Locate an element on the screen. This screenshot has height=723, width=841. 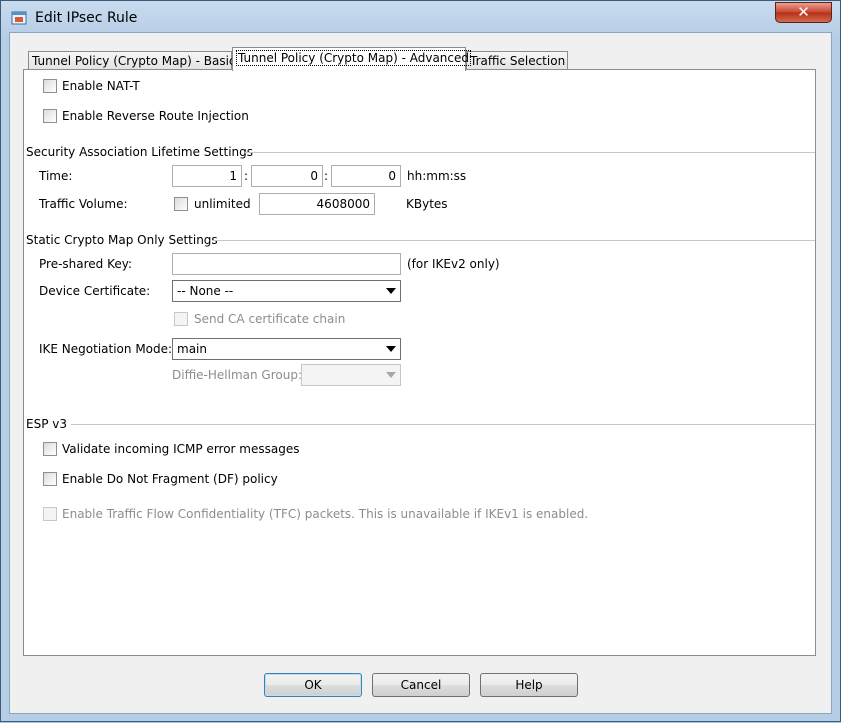
ike-mode-value: main is located at coordinates (192, 349).